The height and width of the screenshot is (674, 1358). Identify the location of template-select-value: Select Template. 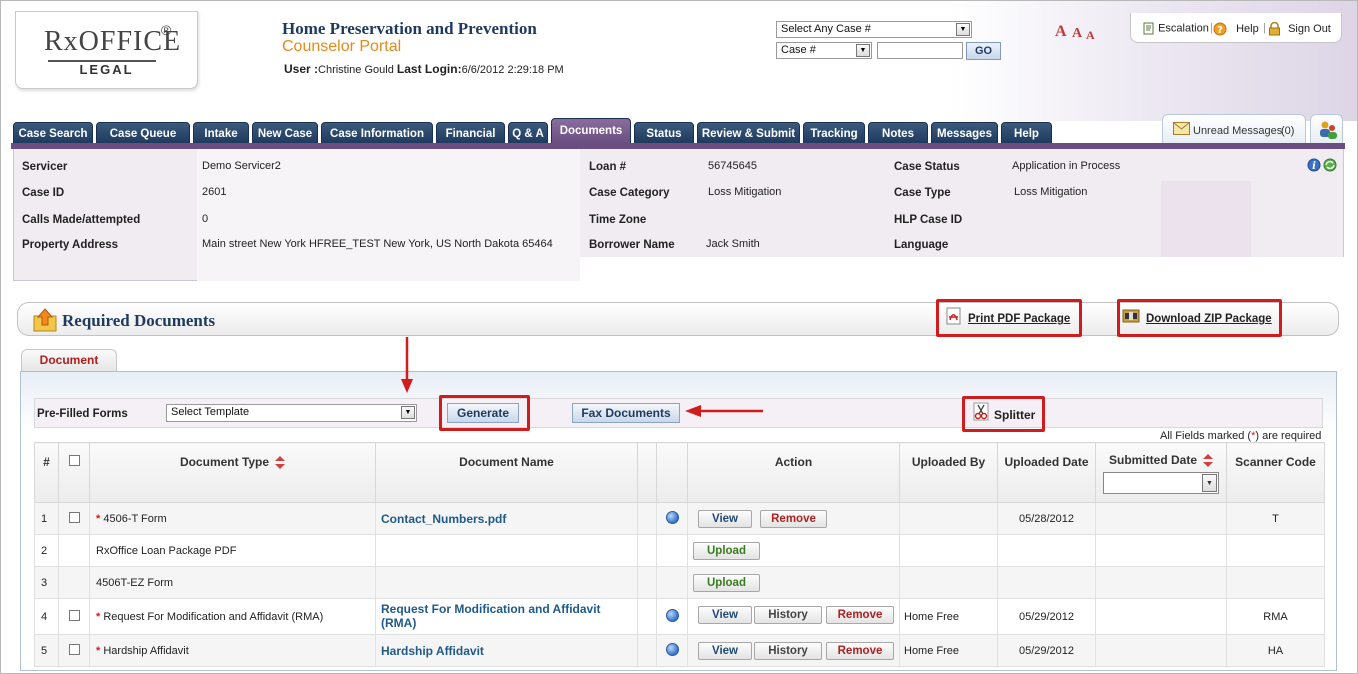
(210, 412).